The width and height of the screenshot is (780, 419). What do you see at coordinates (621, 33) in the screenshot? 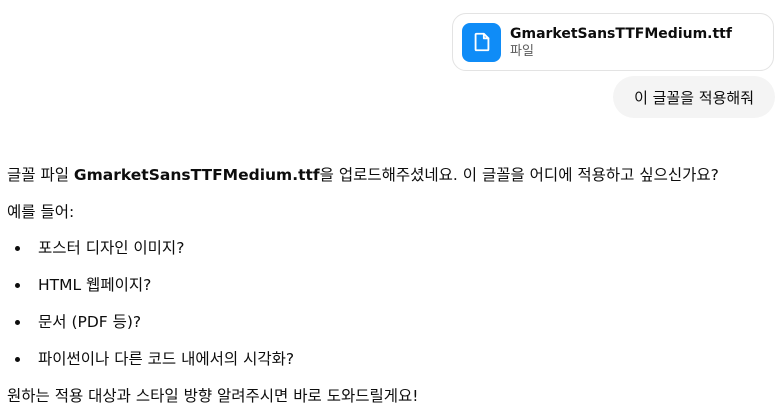
I see `file-name: GmarketSansTTFMedium.ttf` at bounding box center [621, 33].